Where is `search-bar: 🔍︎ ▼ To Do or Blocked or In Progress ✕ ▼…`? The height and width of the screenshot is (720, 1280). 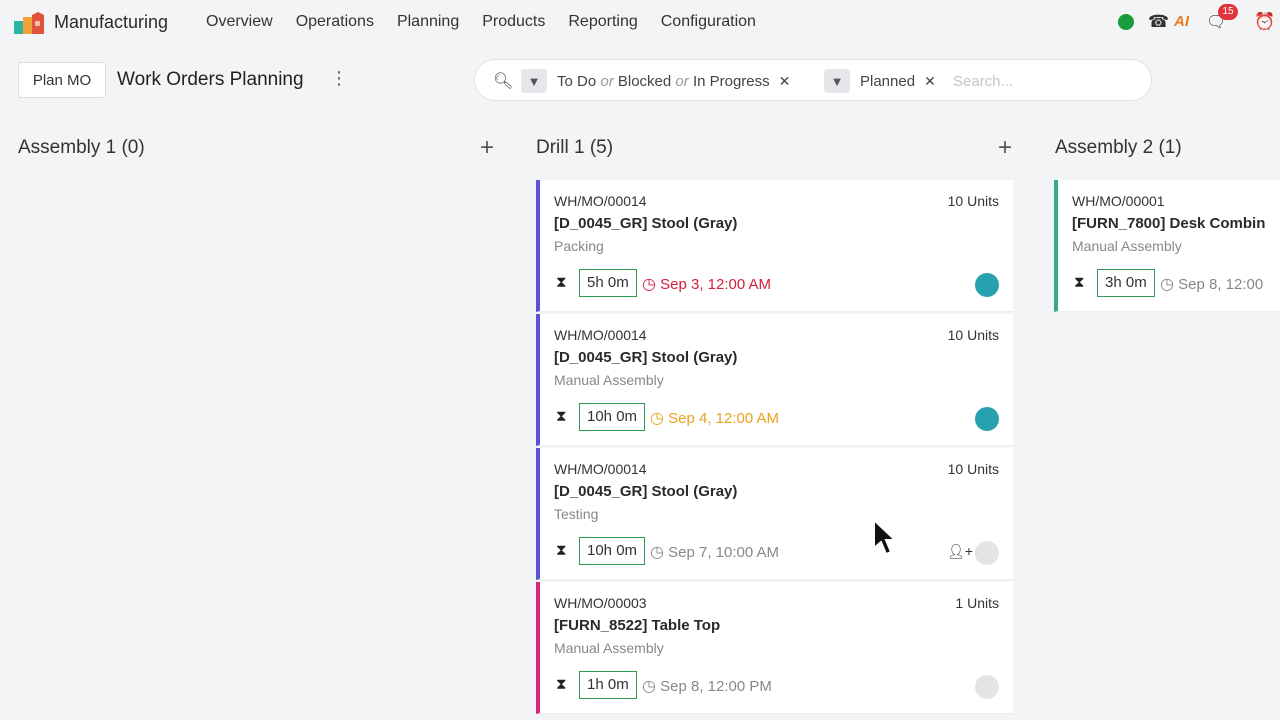
search-bar: 🔍︎ ▼ To Do or Blocked or In Progress ✕ ▼… is located at coordinates (813, 80).